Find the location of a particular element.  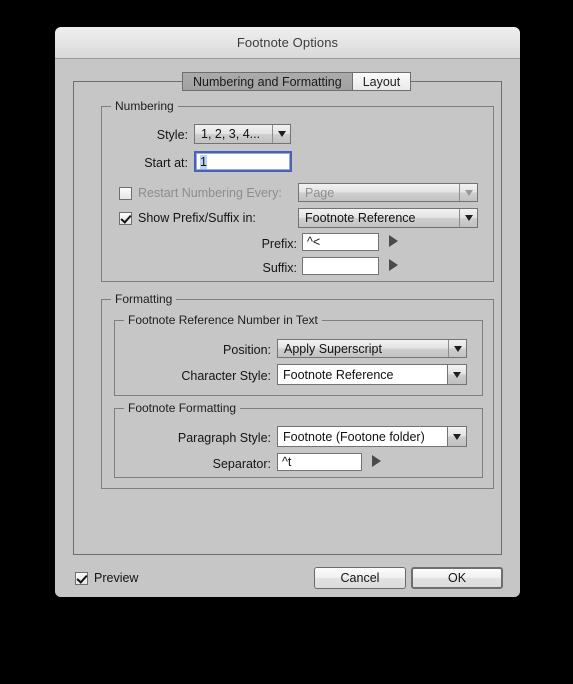

reference-number-group-title: Footnote Reference Number in Text is located at coordinates (223, 320).